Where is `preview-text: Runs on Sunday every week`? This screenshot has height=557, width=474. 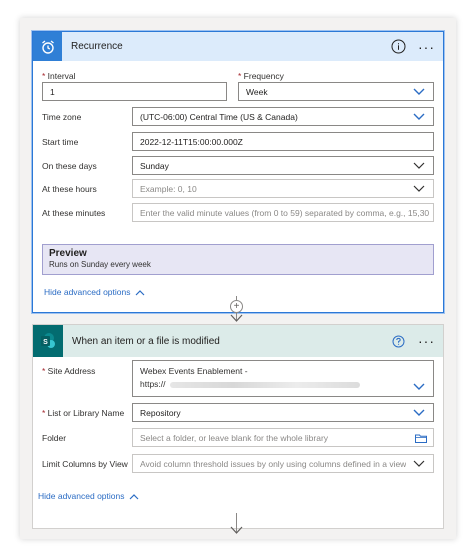 preview-text: Runs on Sunday every week is located at coordinates (100, 264).